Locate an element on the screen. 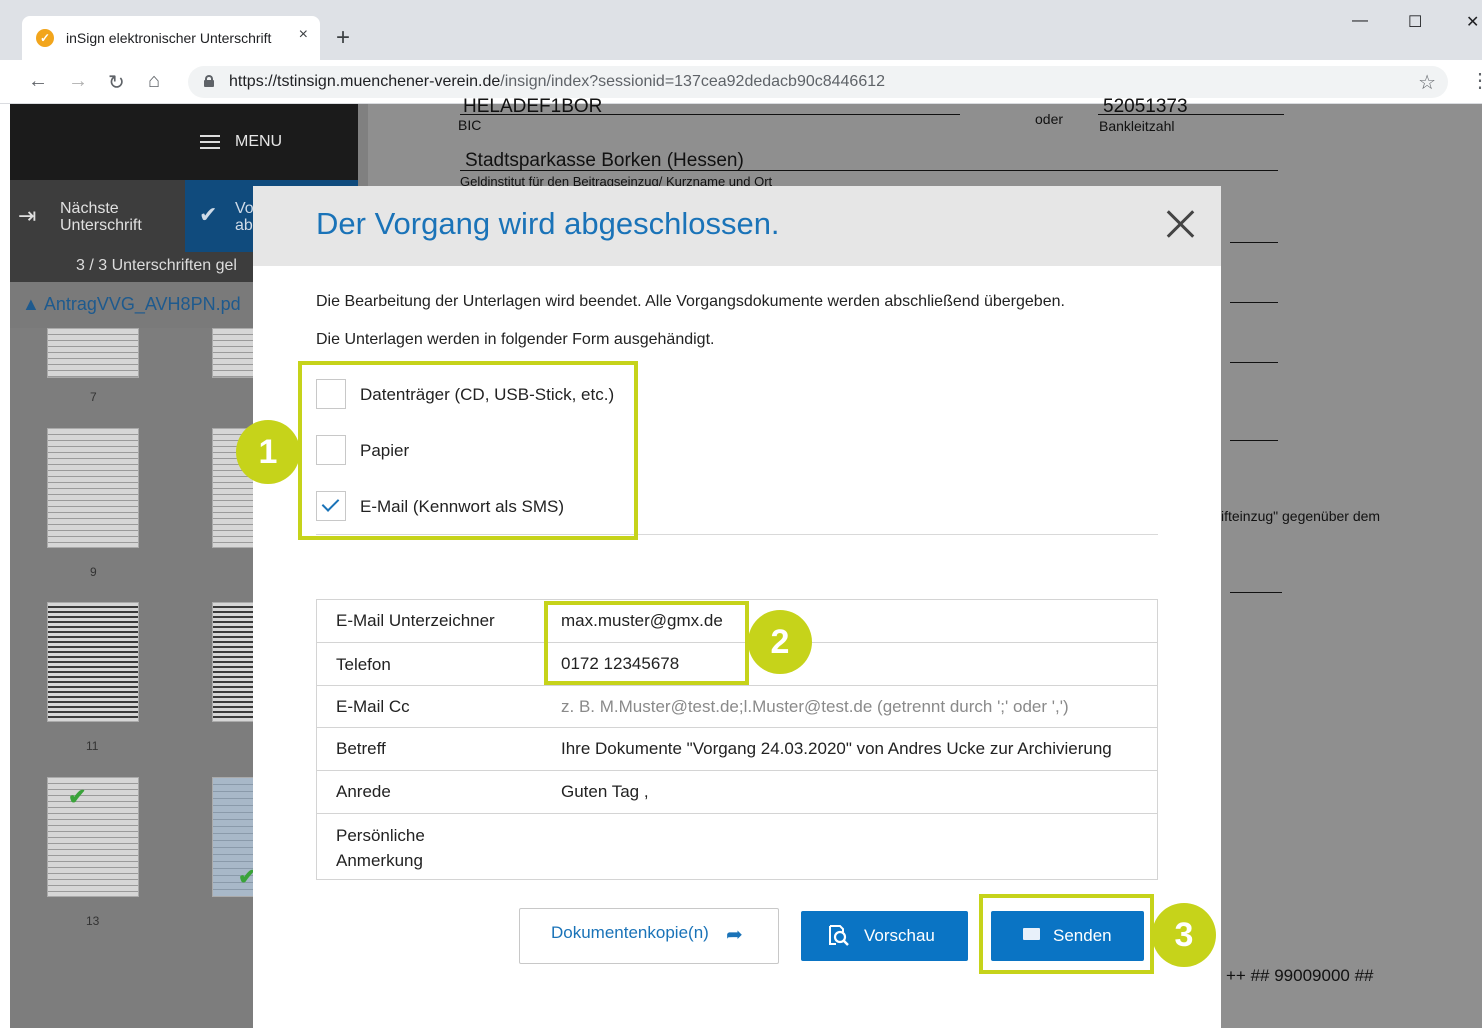  field-label: Telefon is located at coordinates (363, 664).